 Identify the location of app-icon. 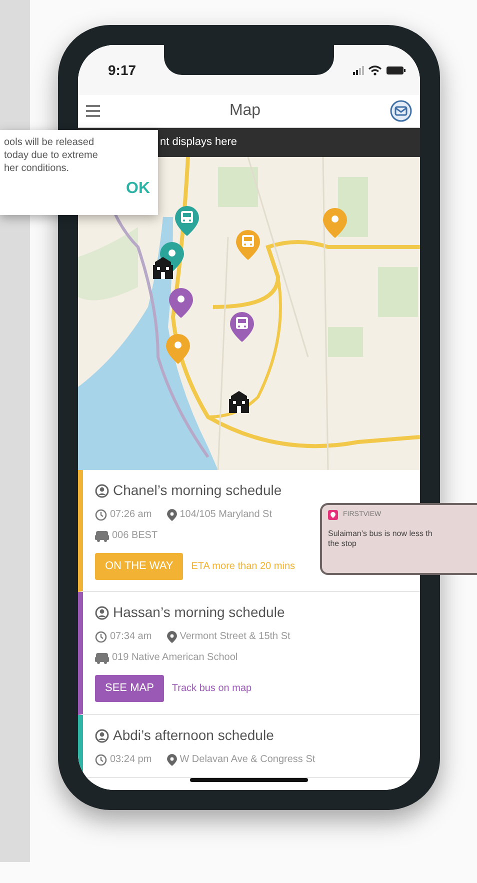
(333, 515).